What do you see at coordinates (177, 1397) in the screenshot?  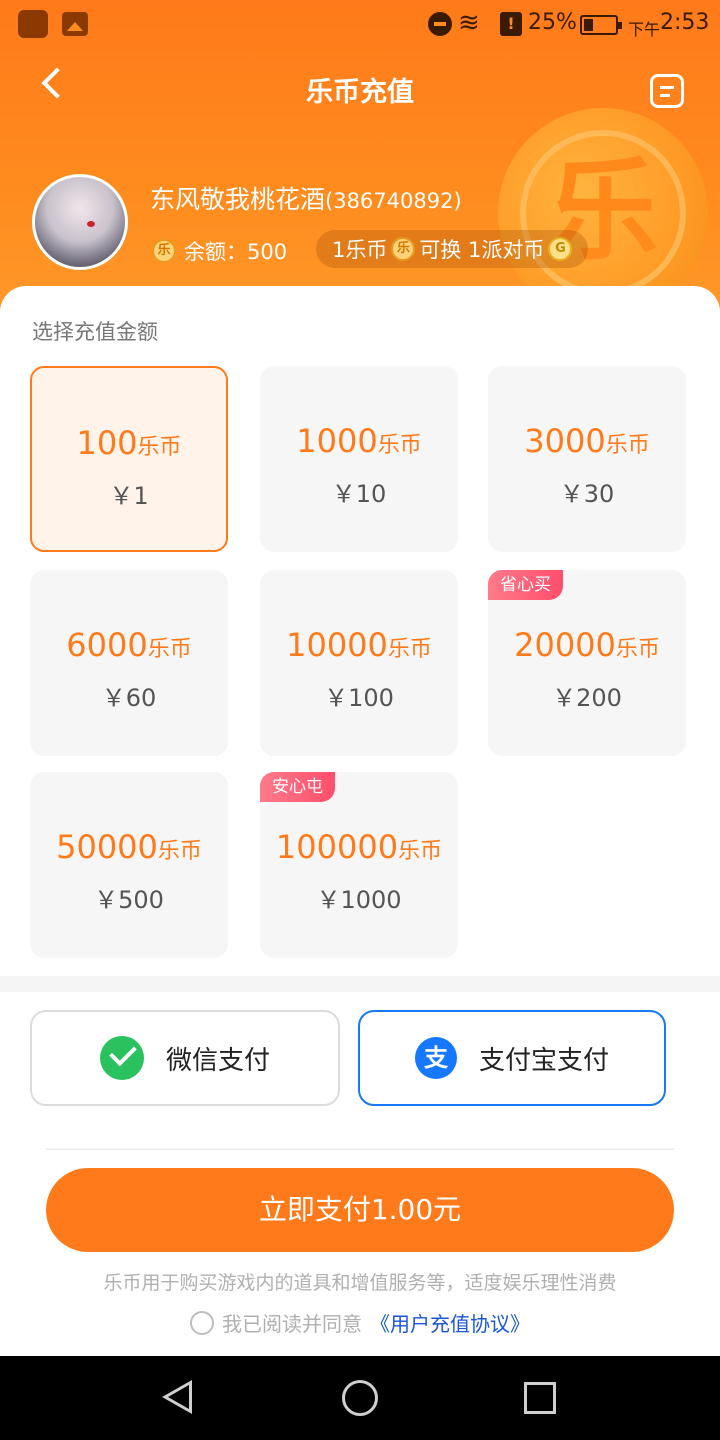 I see `nav-back-icon` at bounding box center [177, 1397].